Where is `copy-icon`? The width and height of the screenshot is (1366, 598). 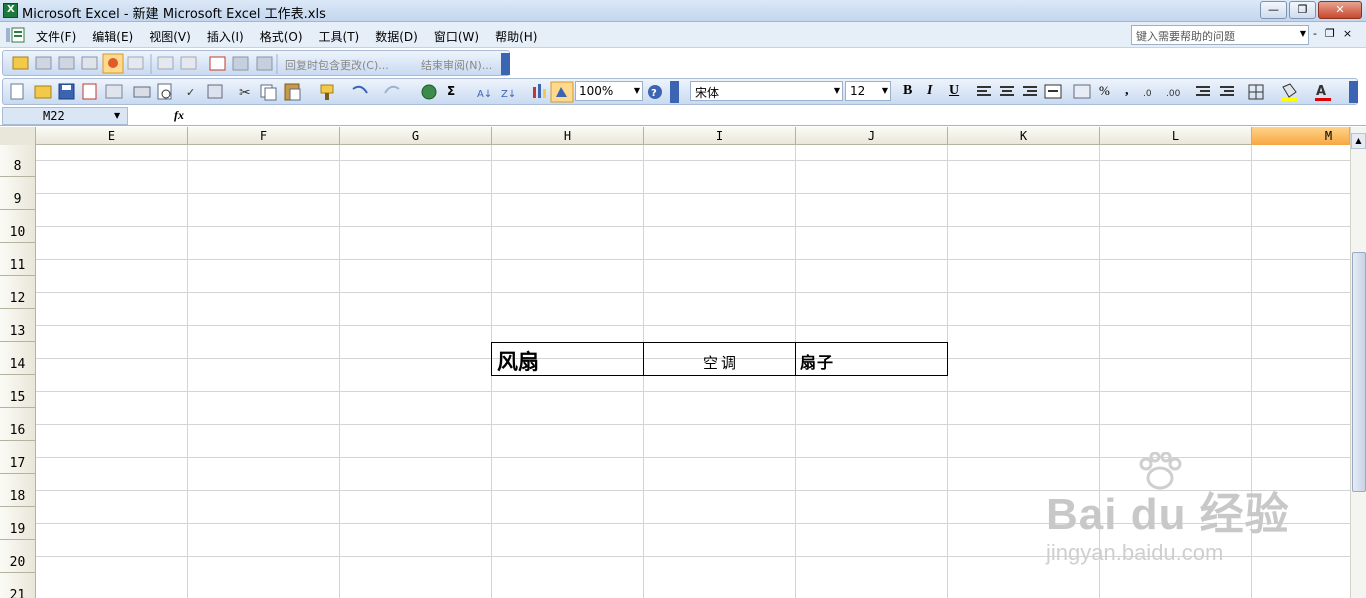
copy-icon is located at coordinates (268, 92).